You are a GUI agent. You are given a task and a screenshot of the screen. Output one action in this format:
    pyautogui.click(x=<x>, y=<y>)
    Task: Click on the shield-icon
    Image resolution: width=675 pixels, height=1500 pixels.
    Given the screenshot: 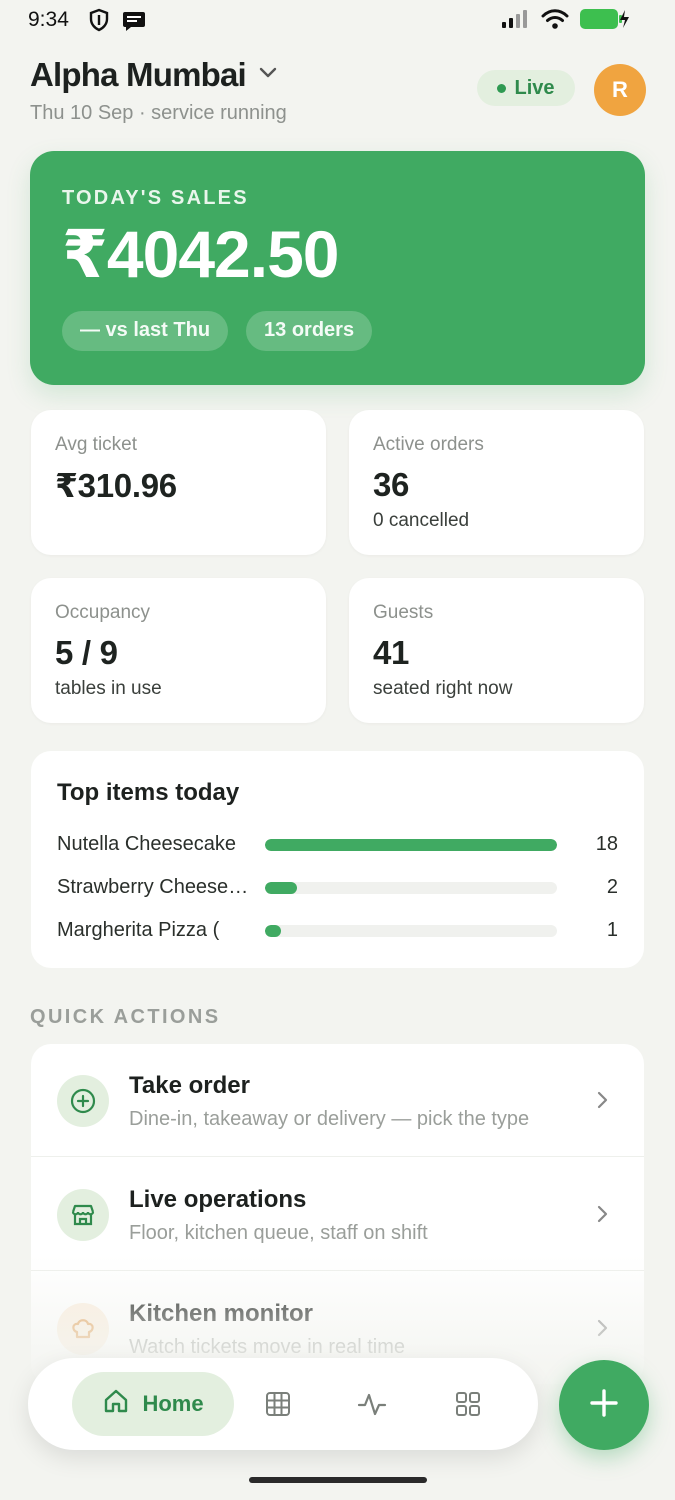 What is the action you would take?
    pyautogui.click(x=99, y=22)
    